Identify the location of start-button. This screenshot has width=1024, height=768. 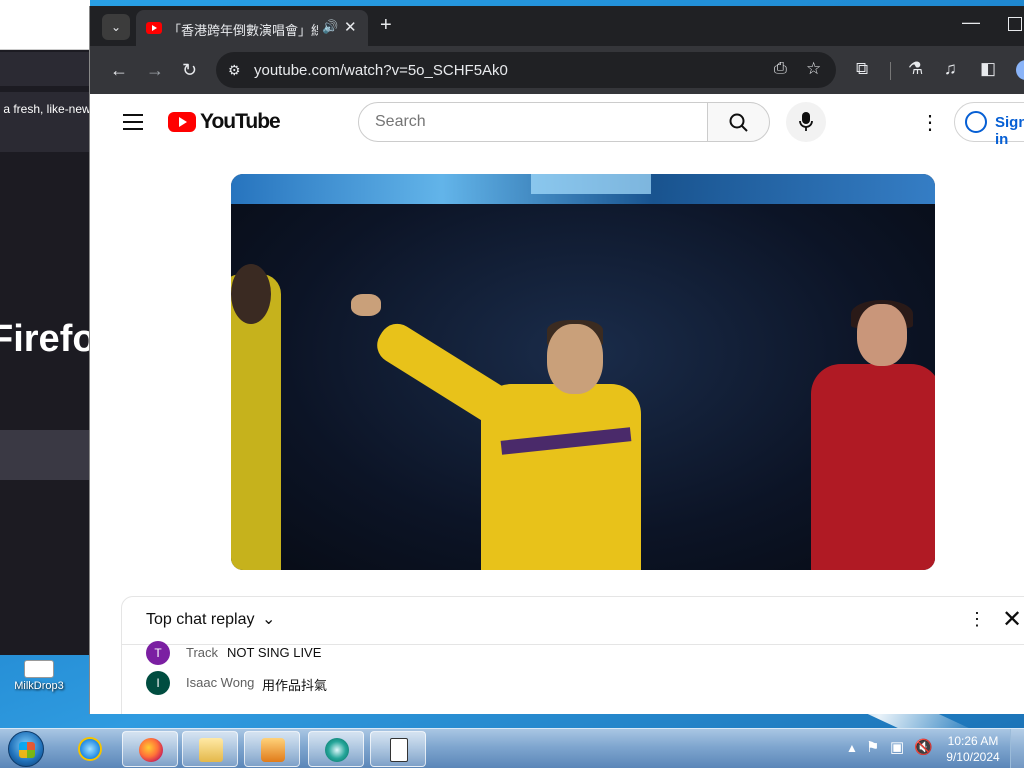
(26, 749).